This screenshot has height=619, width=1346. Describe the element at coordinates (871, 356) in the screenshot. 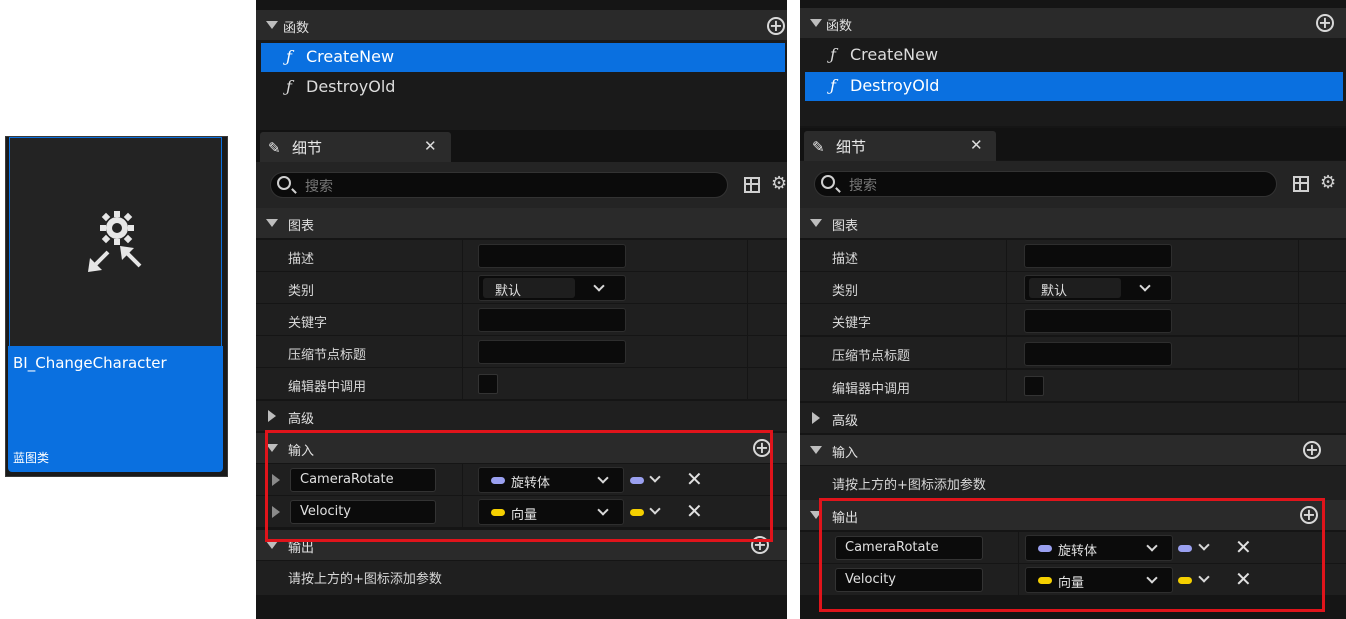

I see `prop-label: 压缩节点标题` at that location.